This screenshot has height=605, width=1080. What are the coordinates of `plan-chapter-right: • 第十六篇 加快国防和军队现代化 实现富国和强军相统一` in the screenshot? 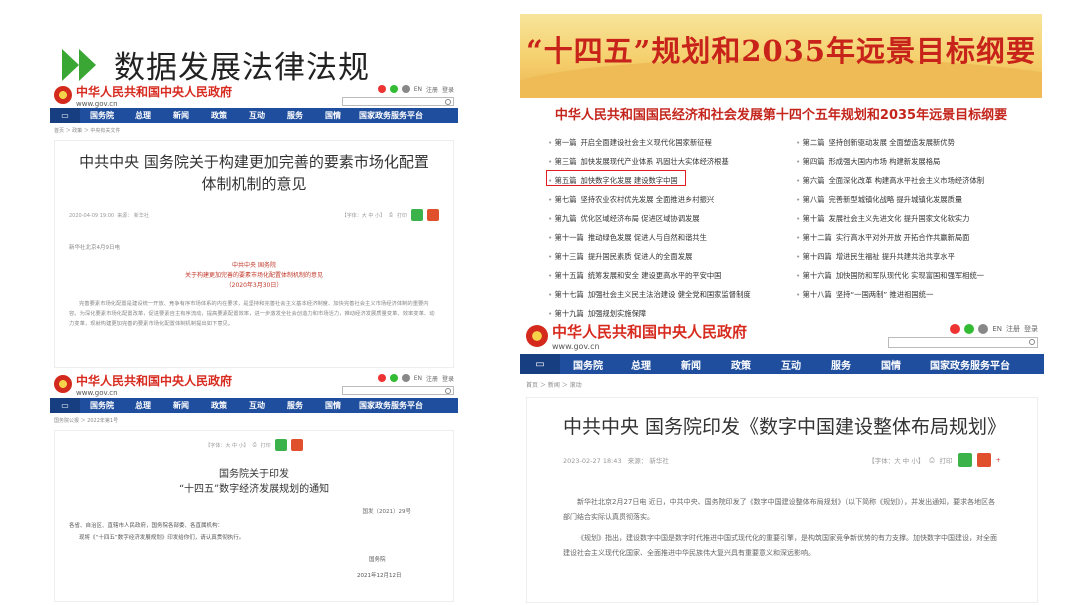 It's located at (890, 276).